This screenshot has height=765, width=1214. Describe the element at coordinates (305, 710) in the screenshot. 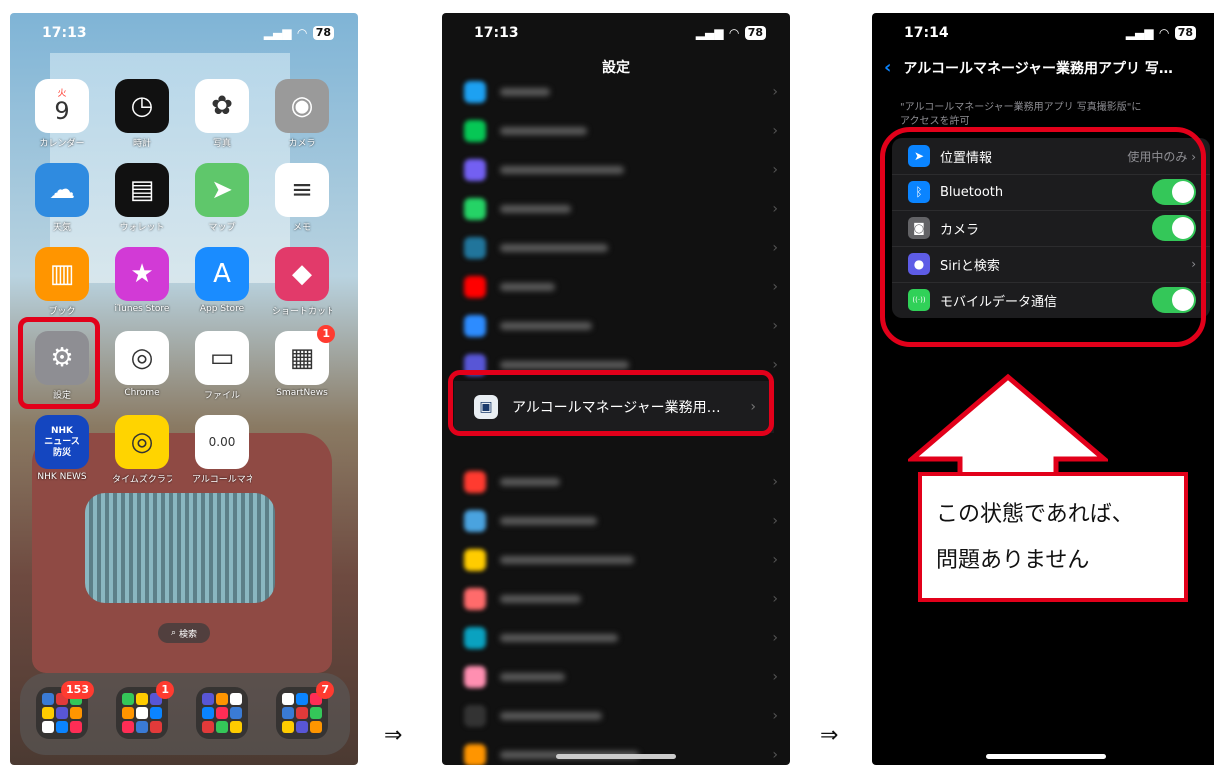

I see `dock-folder-3: 7` at that location.